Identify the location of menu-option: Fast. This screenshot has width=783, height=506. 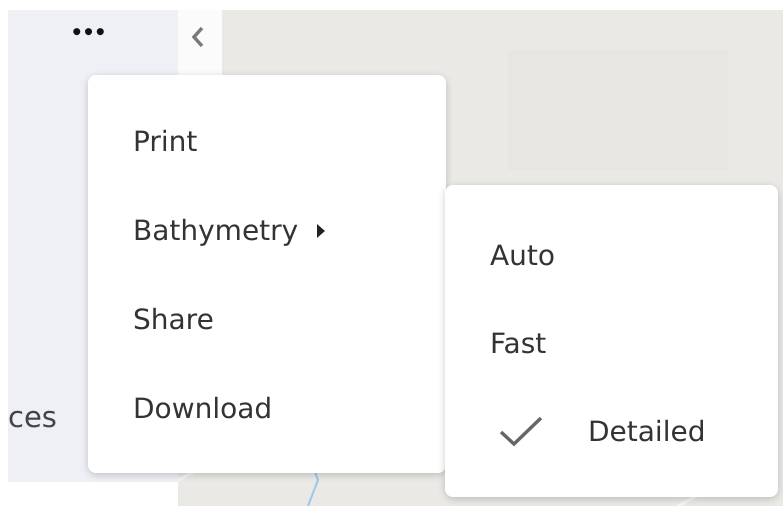
(611, 343).